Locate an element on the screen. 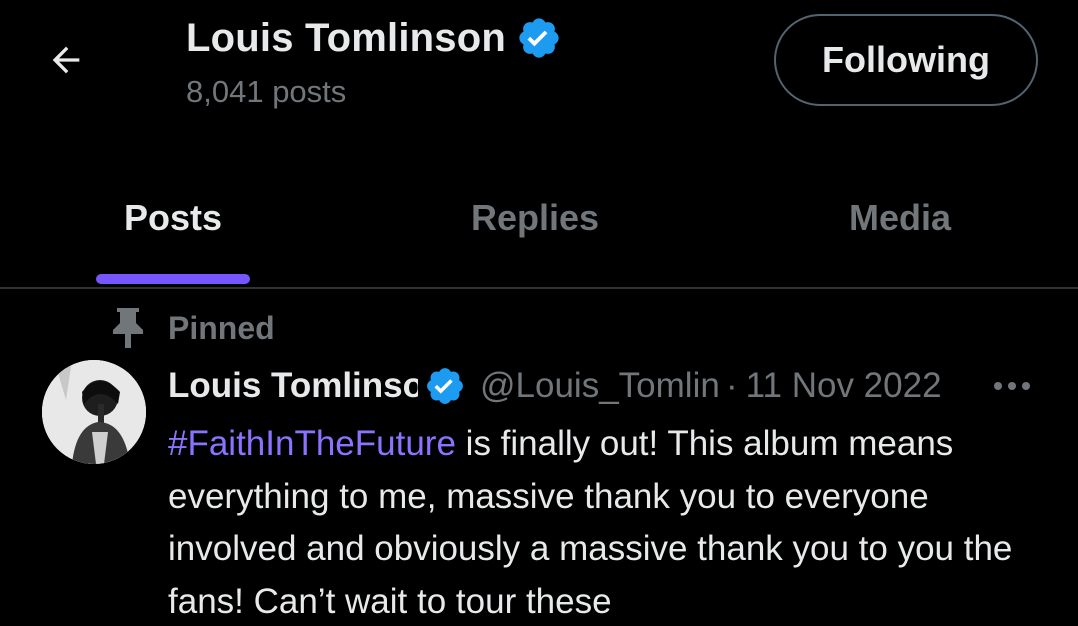 The image size is (1078, 626). profile-name: Louis Tomlinson is located at coordinates (346, 37).